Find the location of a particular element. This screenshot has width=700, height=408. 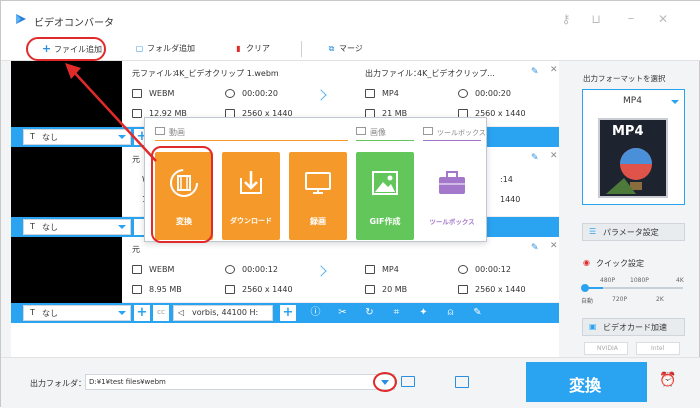

quality-4k: 4K is located at coordinates (680, 280).